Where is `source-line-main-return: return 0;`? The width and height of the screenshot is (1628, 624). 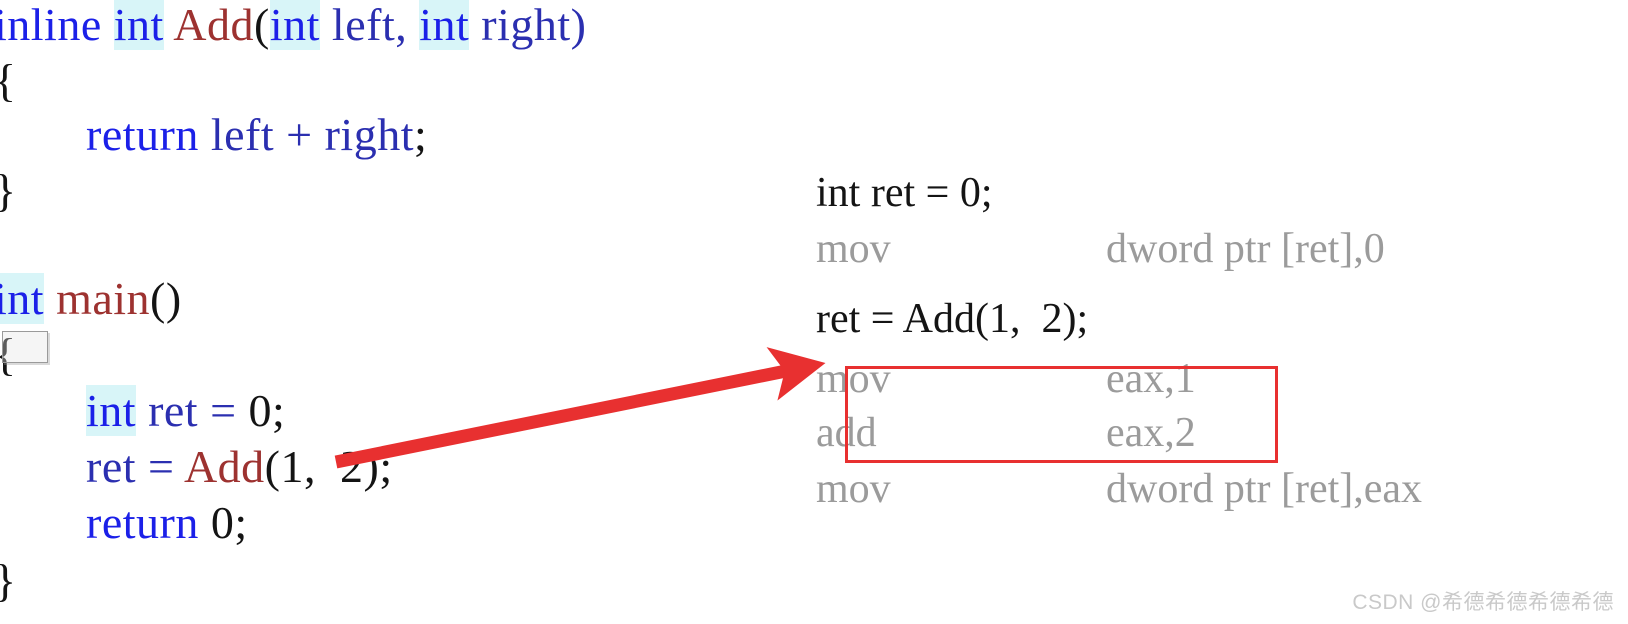
source-line-main-return: return 0; is located at coordinates (167, 523).